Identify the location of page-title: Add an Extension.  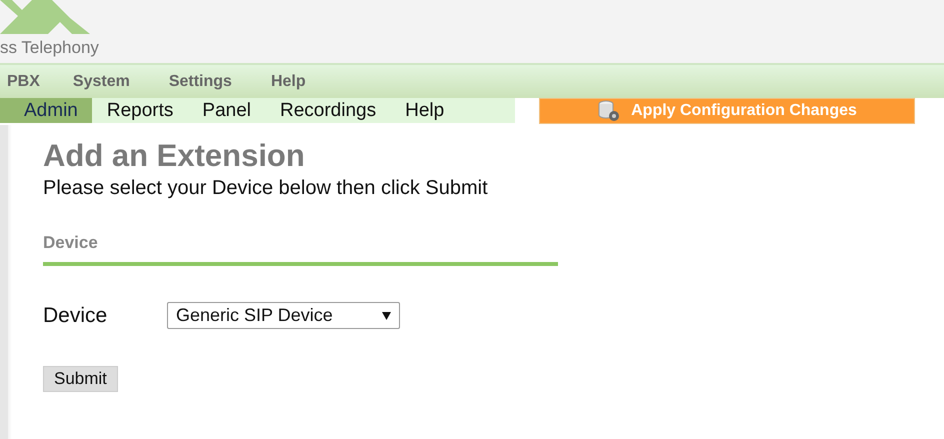
(174, 156).